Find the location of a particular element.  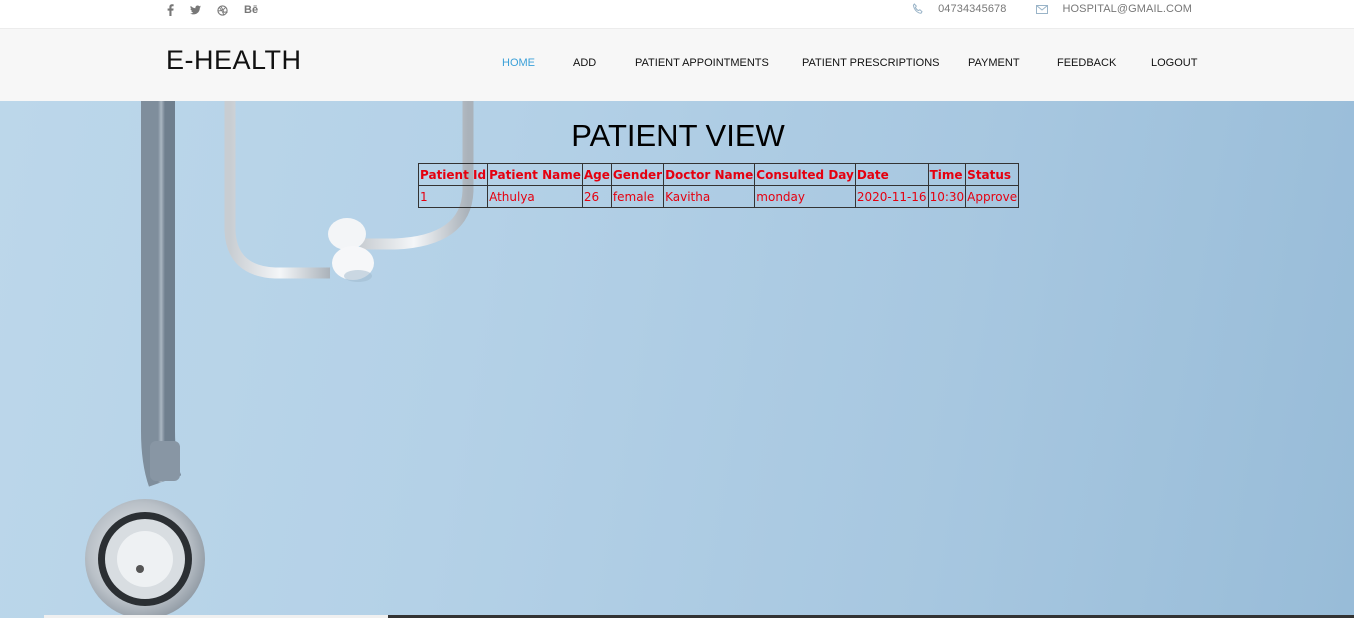

table-cell: 1 is located at coordinates (453, 196).